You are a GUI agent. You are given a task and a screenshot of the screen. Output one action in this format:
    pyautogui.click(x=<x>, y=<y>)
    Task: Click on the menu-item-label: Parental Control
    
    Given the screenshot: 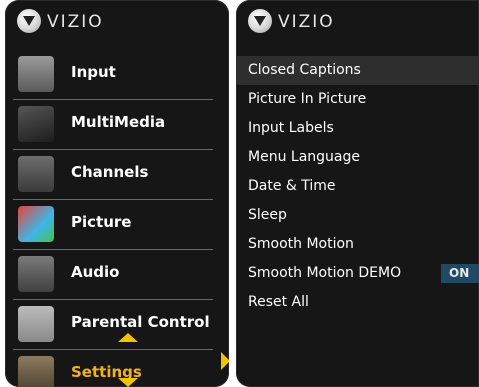 What is the action you would take?
    pyautogui.click(x=140, y=322)
    